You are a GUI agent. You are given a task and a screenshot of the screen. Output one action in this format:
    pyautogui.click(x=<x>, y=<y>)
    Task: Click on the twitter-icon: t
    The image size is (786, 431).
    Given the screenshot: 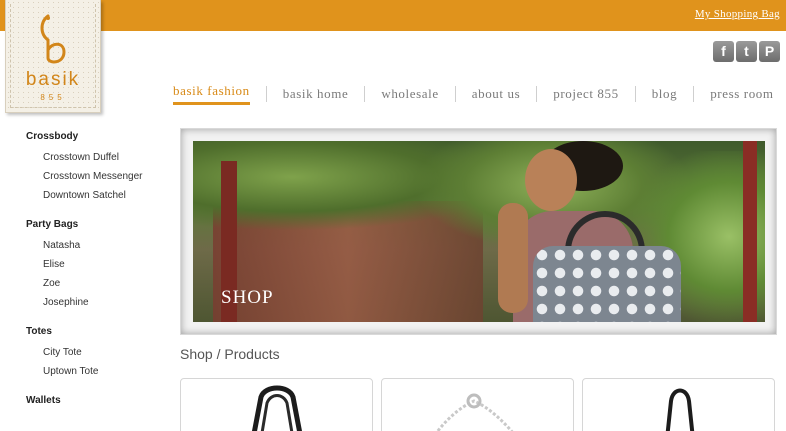 What is the action you would take?
    pyautogui.click(x=746, y=51)
    